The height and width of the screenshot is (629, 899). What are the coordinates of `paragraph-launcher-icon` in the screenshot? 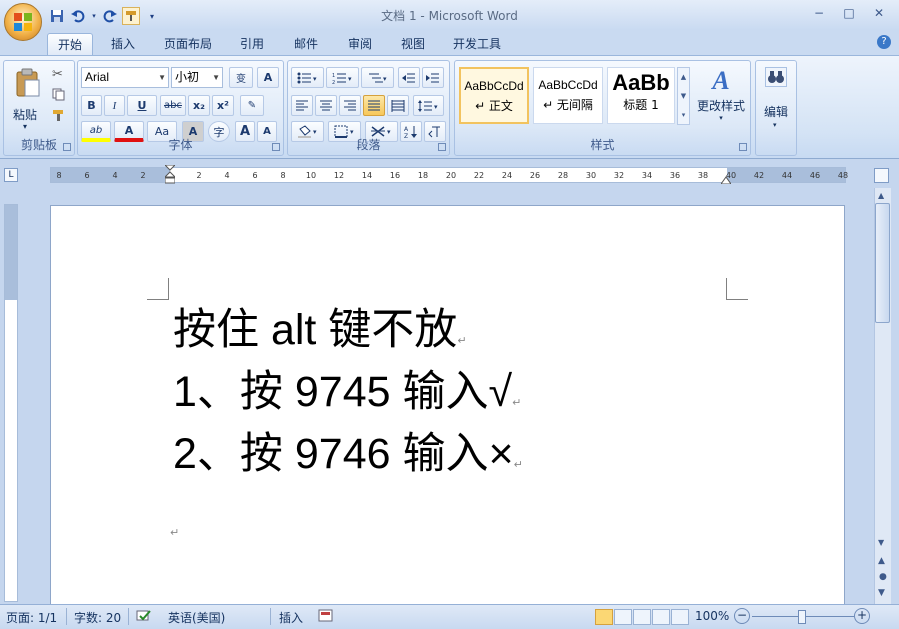 It's located at (442, 147).